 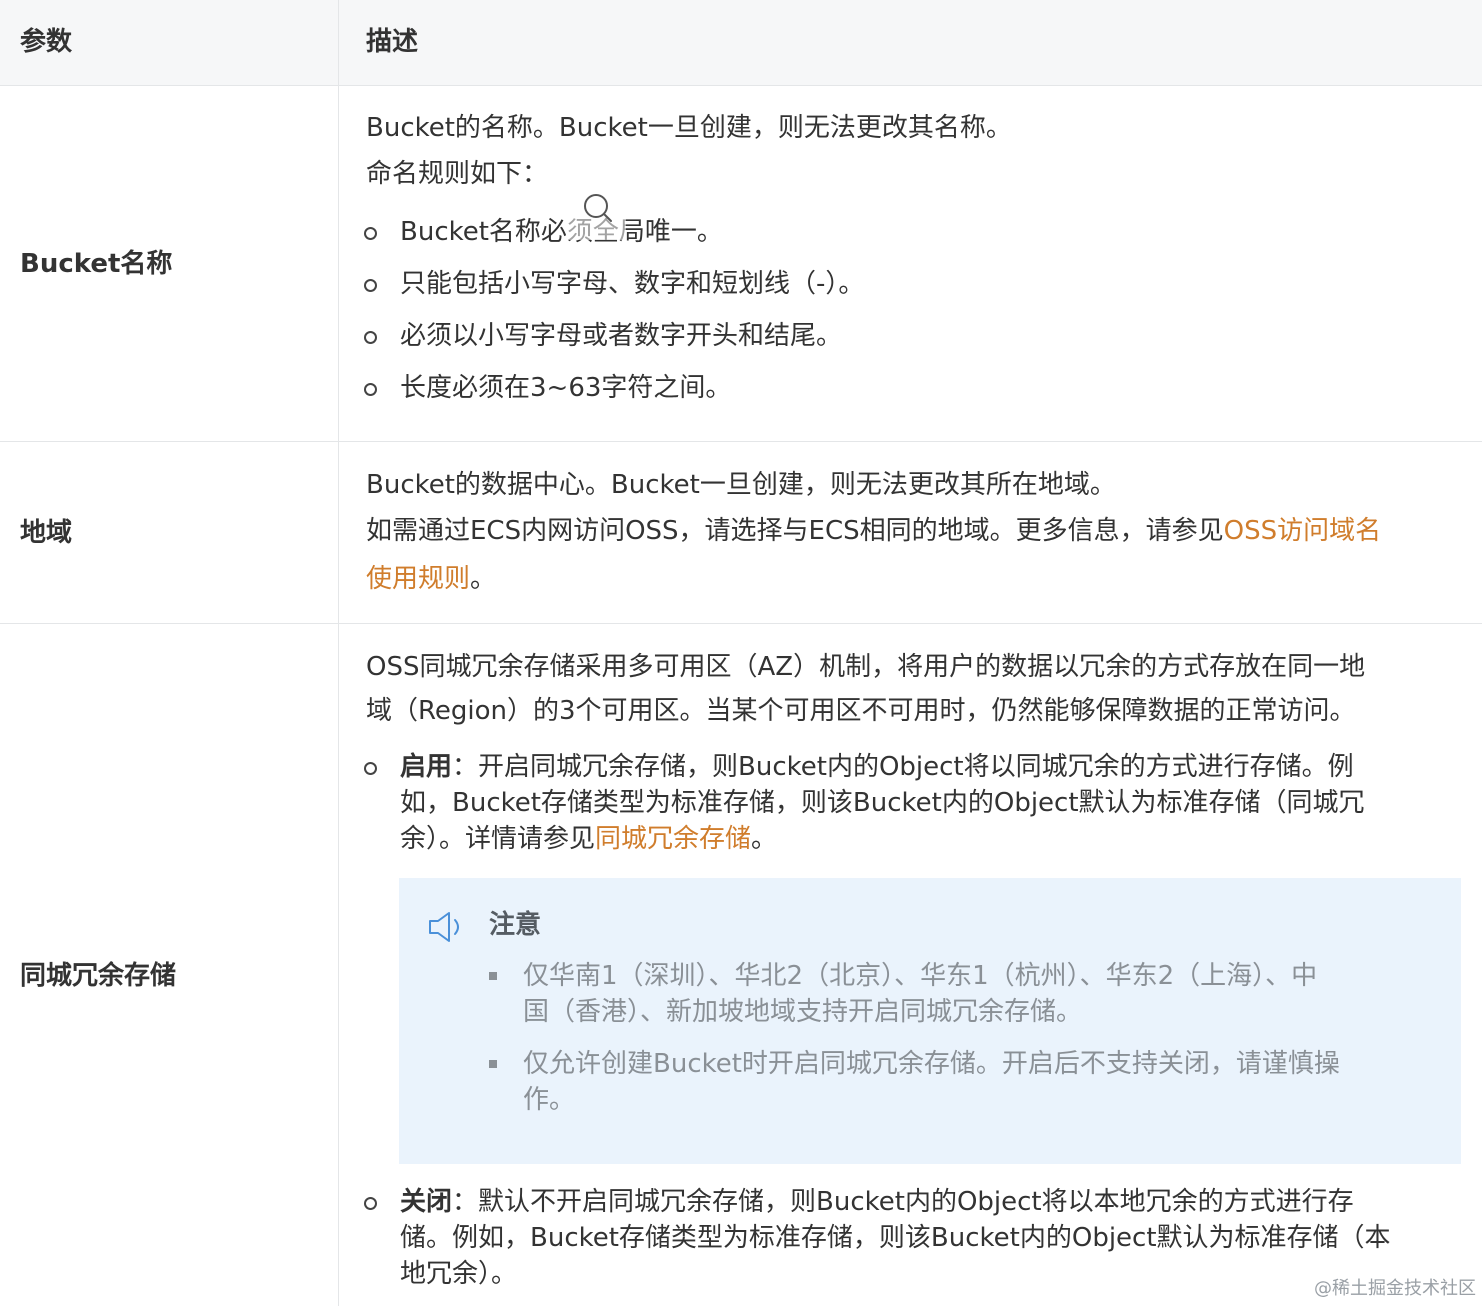 I want to click on desc-text: 使用规则。, so click(x=431, y=579).